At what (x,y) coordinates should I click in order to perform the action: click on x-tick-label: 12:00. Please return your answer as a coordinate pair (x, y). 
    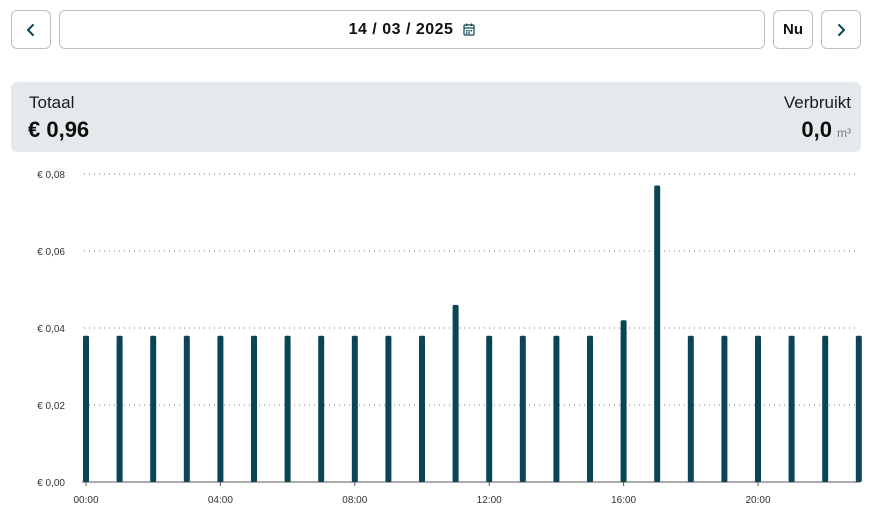
    Looking at the image, I should click on (489, 500).